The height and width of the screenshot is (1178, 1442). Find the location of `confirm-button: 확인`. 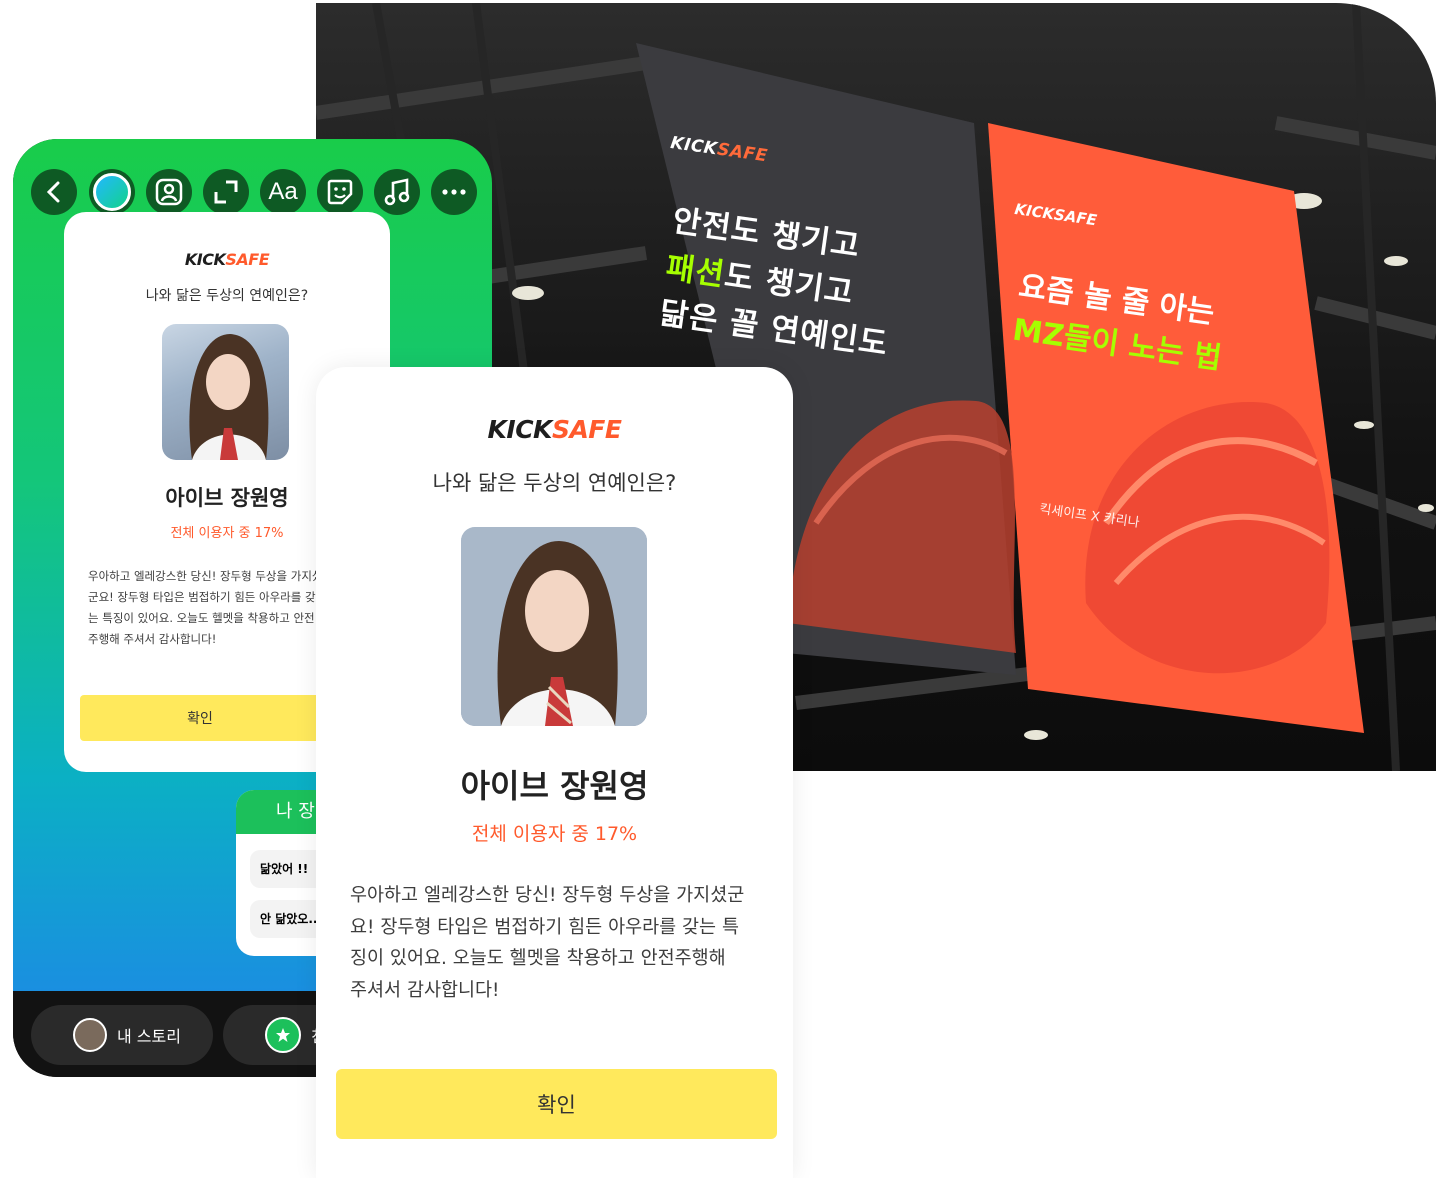

confirm-button: 확인 is located at coordinates (556, 1104).